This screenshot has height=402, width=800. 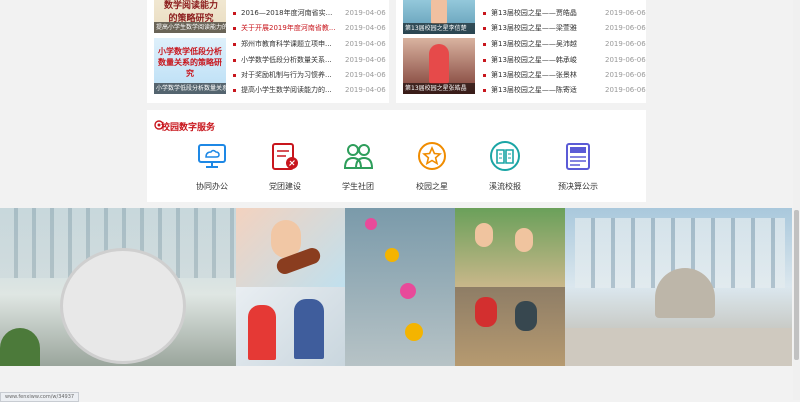 I want to click on news-item: 关于开展2019年度河南省教... 2019-04-06, so click(x=309, y=28).